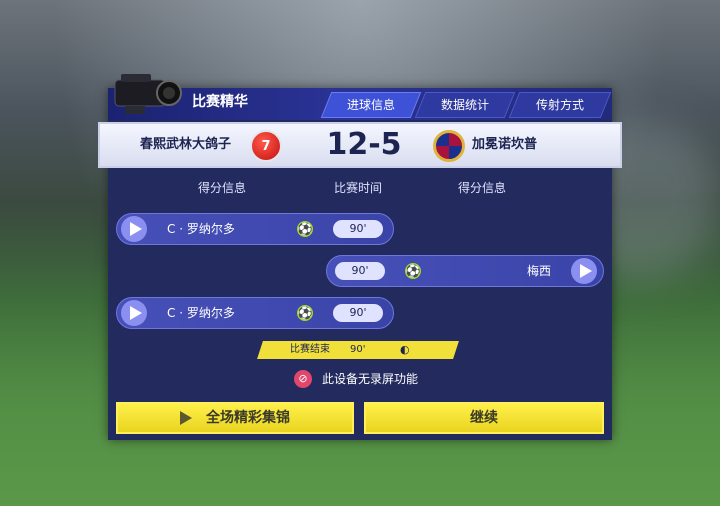 The height and width of the screenshot is (506, 720). Describe the element at coordinates (560, 105) in the screenshot. I see `tab-shot-type: 传射方式` at that location.